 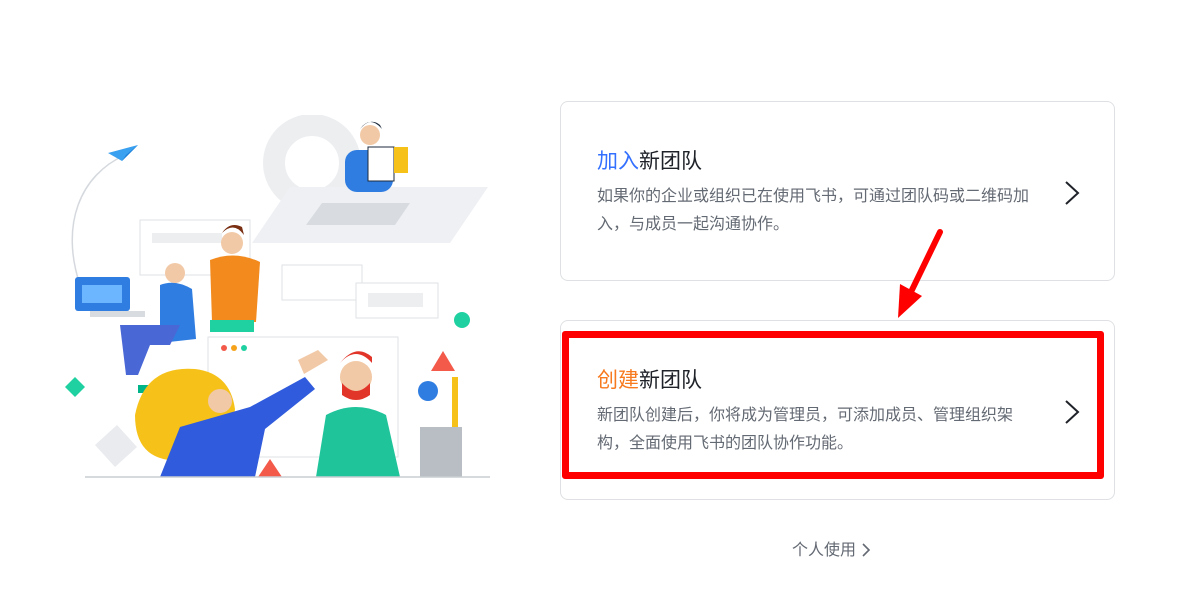 I want to click on join-title-accent: 加入, so click(x=618, y=161).